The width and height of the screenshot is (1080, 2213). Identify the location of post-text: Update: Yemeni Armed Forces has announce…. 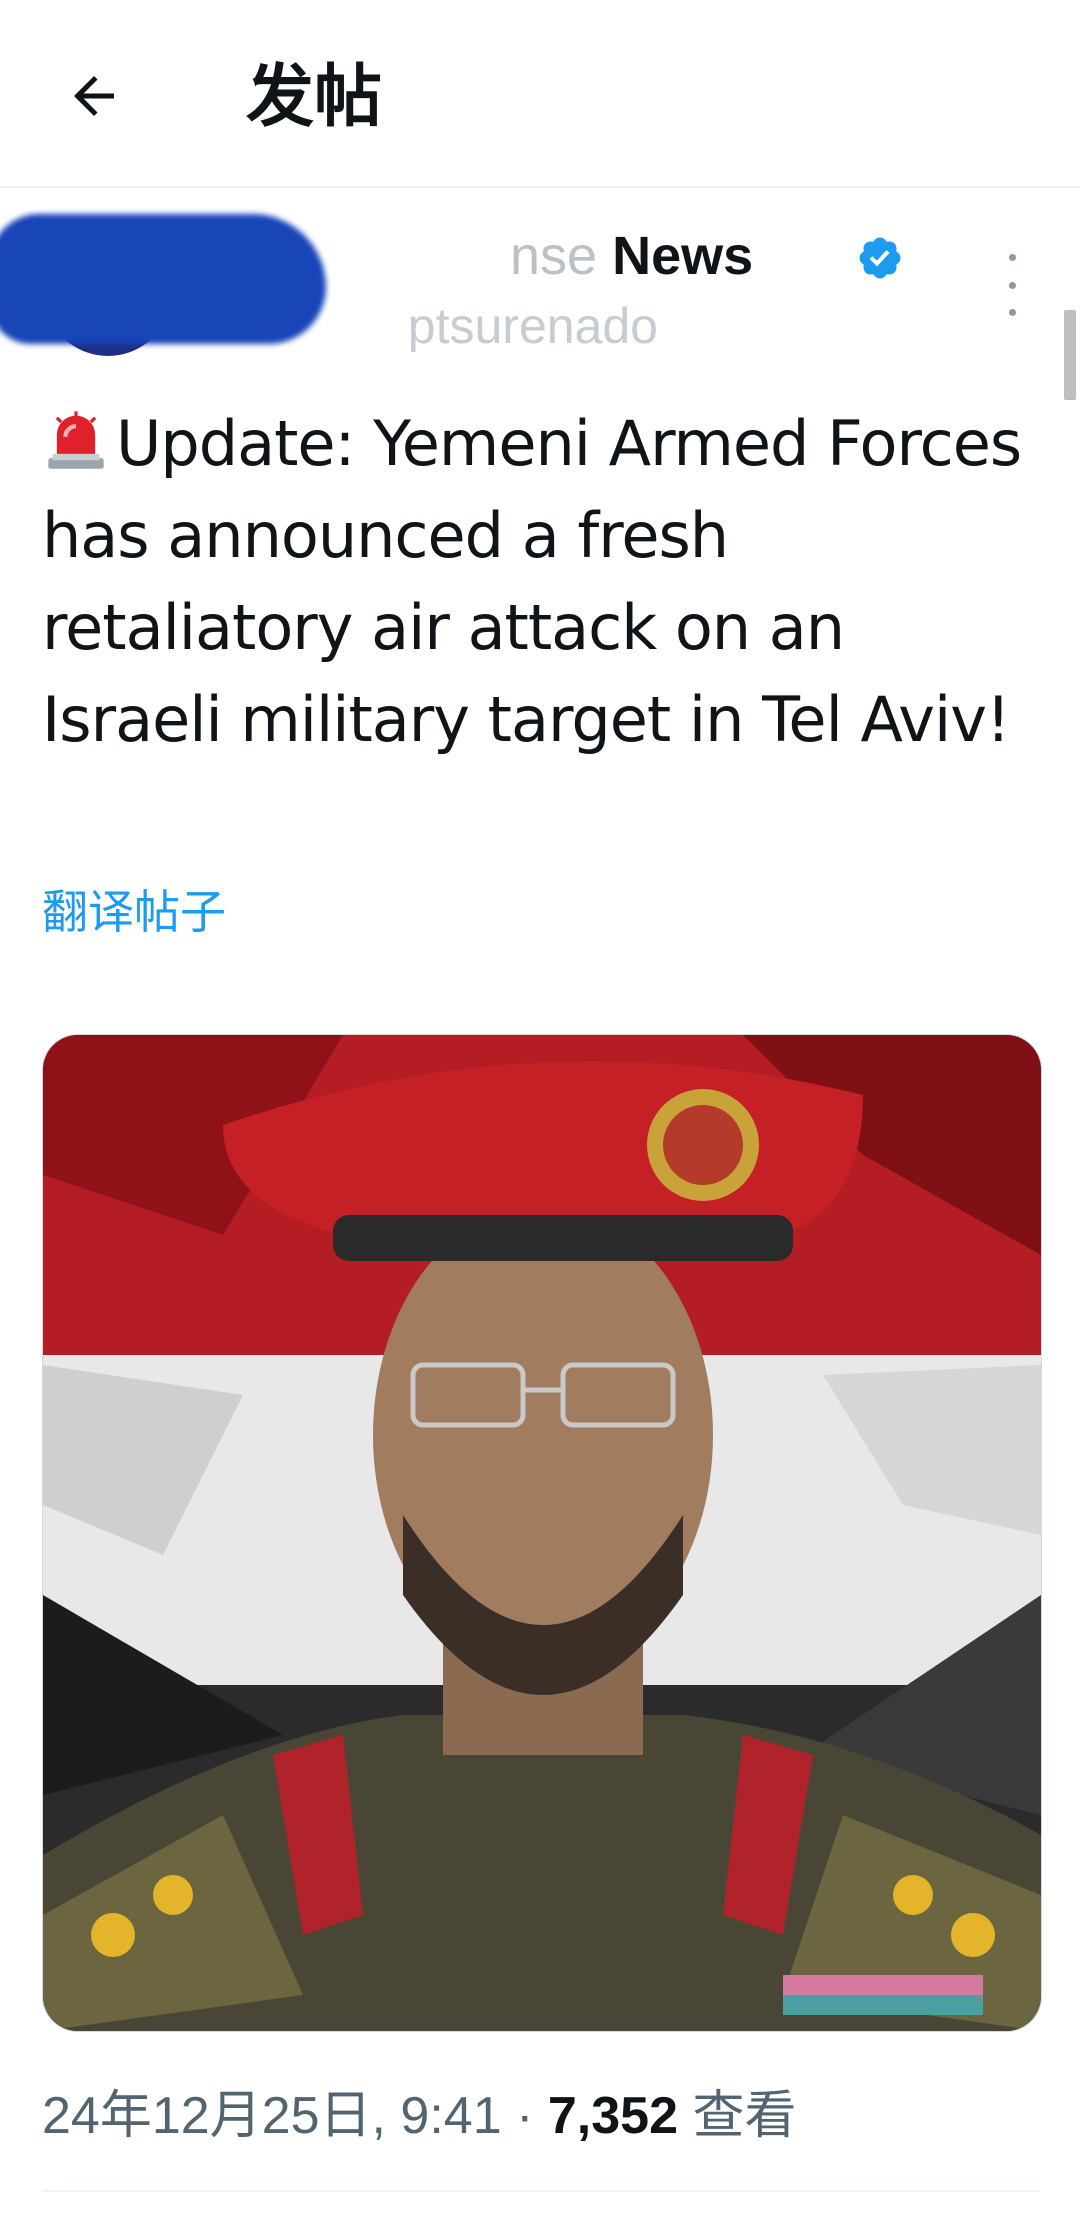
(532, 581).